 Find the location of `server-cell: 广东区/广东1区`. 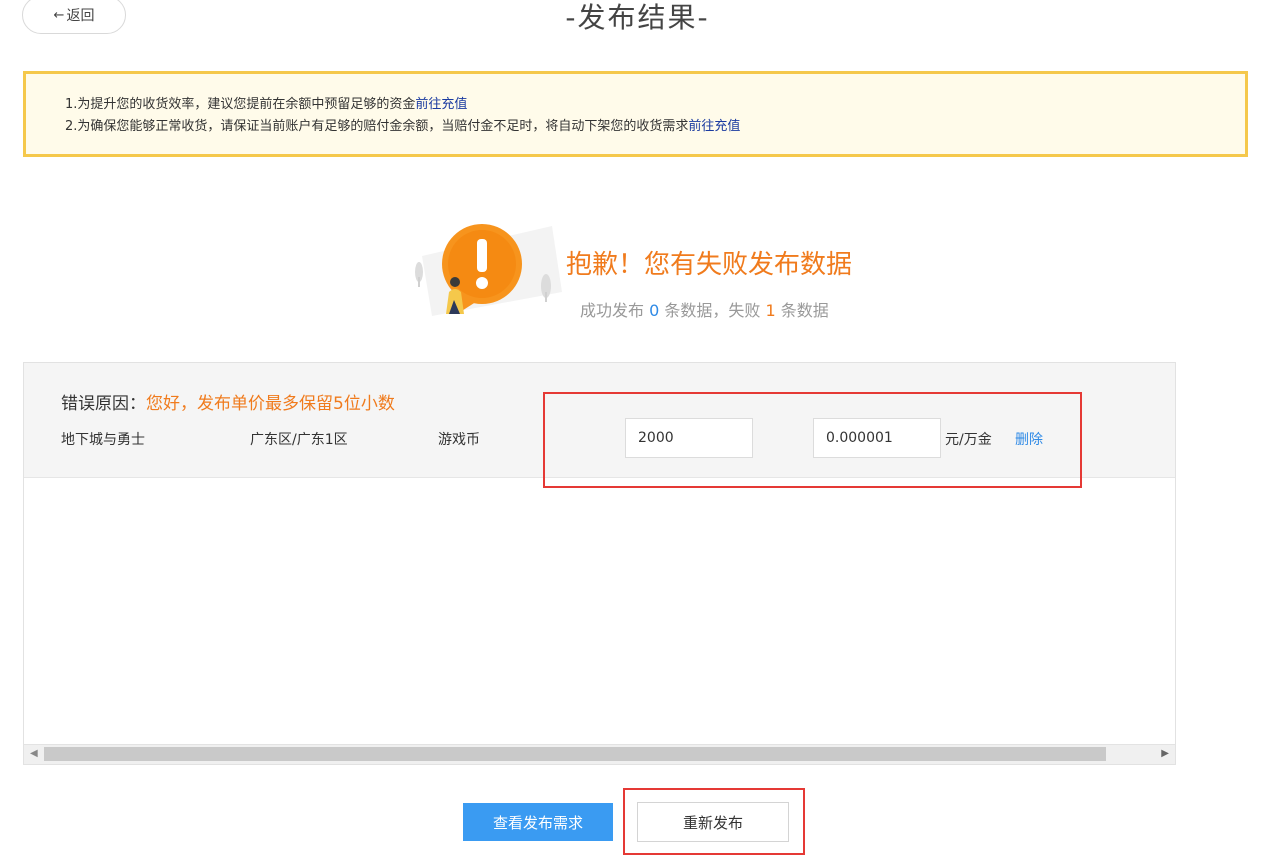

server-cell: 广东区/广东1区 is located at coordinates (299, 440).